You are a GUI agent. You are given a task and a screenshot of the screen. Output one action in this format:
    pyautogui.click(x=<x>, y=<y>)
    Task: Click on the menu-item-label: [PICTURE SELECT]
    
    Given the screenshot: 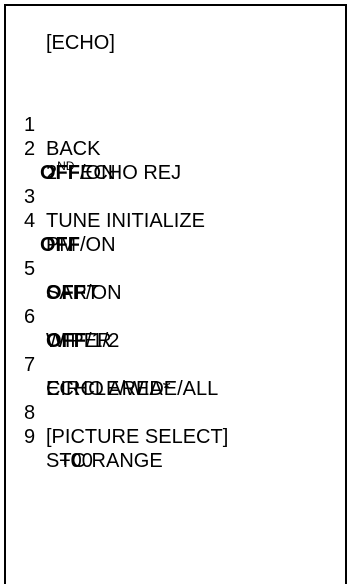 What is the action you would take?
    pyautogui.click(x=137, y=437)
    